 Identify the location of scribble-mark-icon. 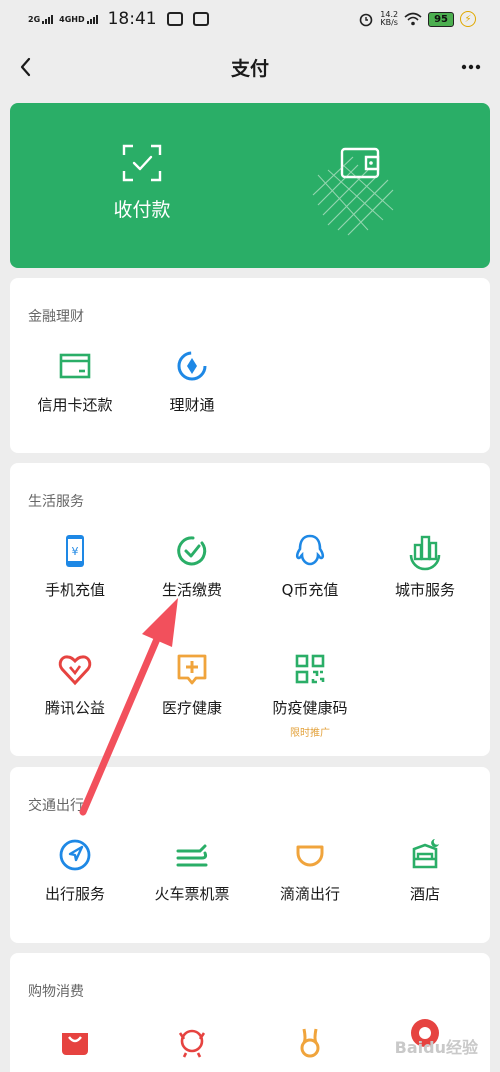
(353, 196).